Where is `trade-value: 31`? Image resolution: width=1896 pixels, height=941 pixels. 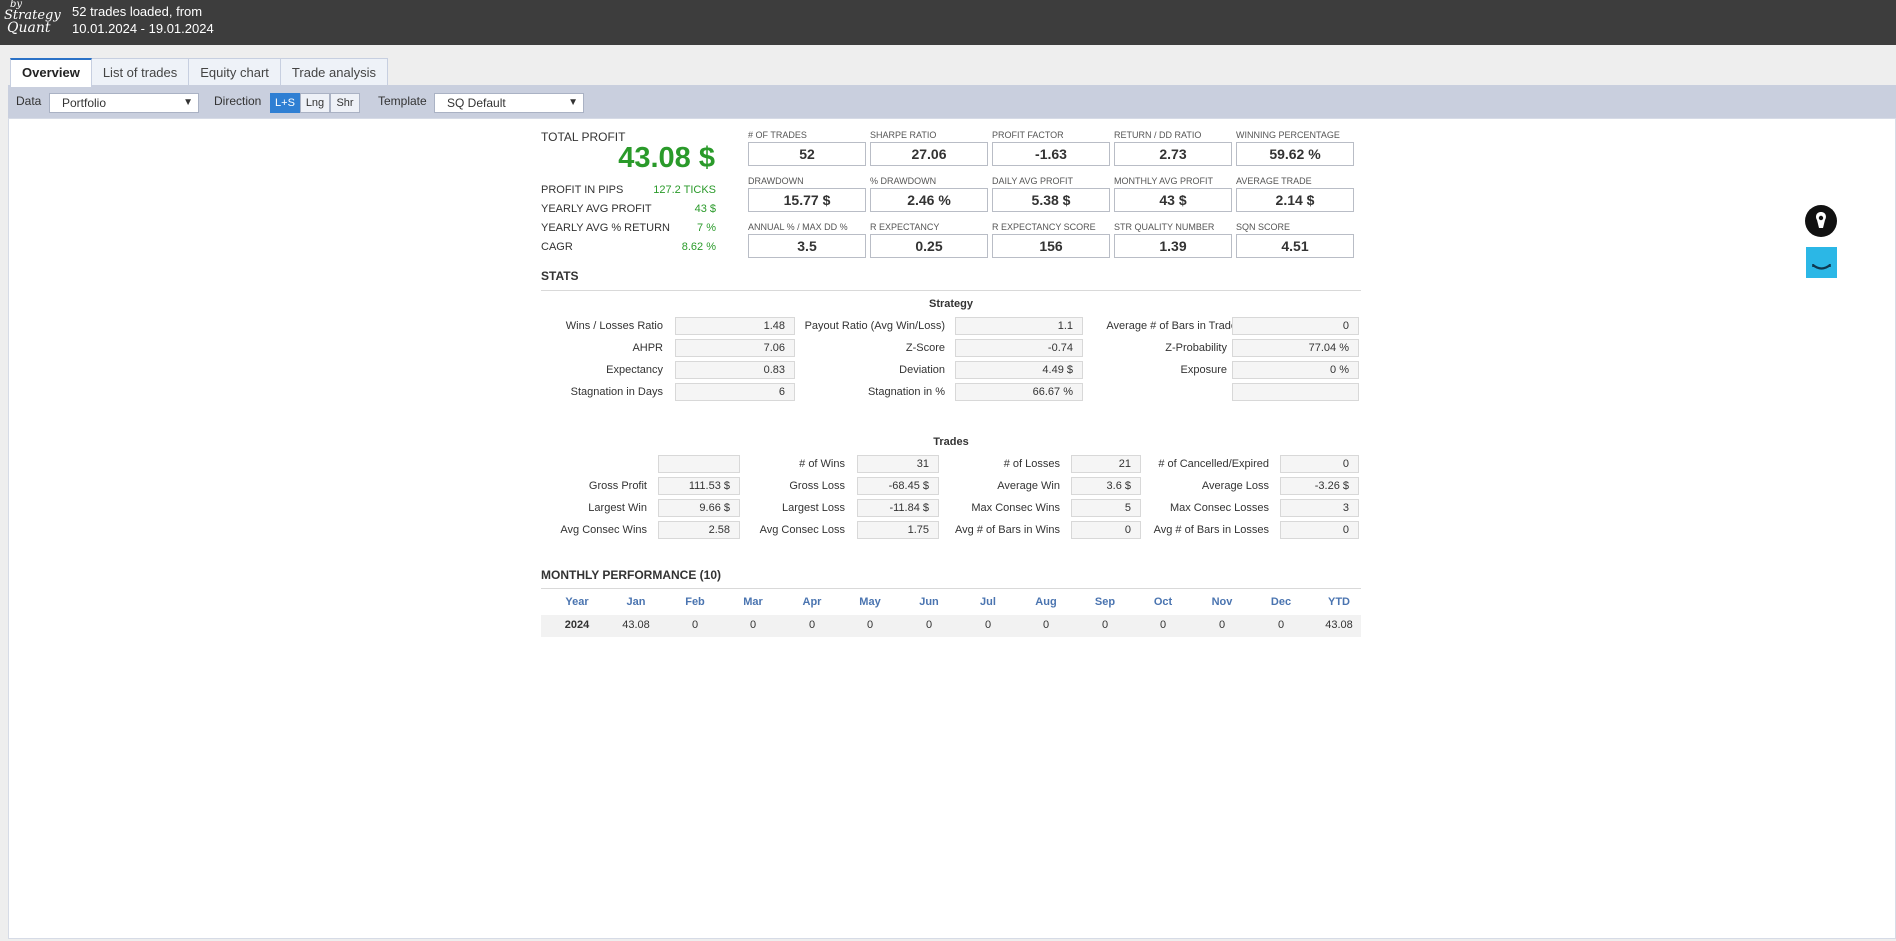 trade-value: 31 is located at coordinates (898, 464).